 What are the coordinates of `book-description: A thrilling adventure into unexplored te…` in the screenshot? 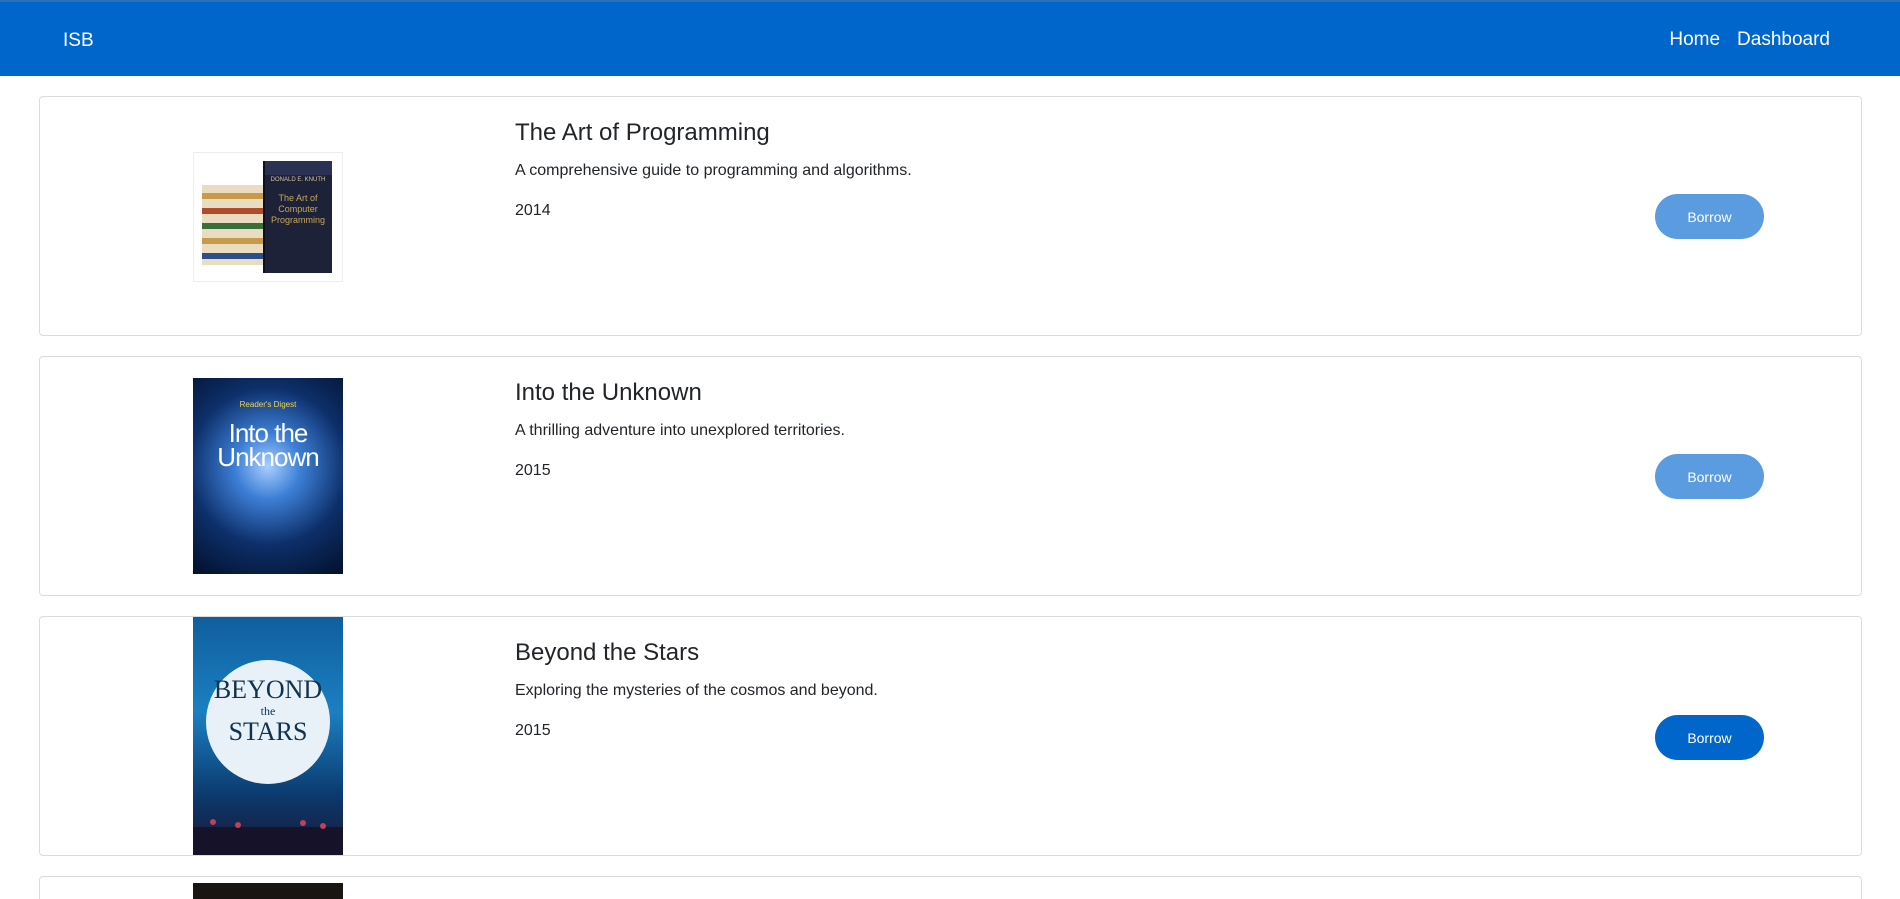 It's located at (680, 430).